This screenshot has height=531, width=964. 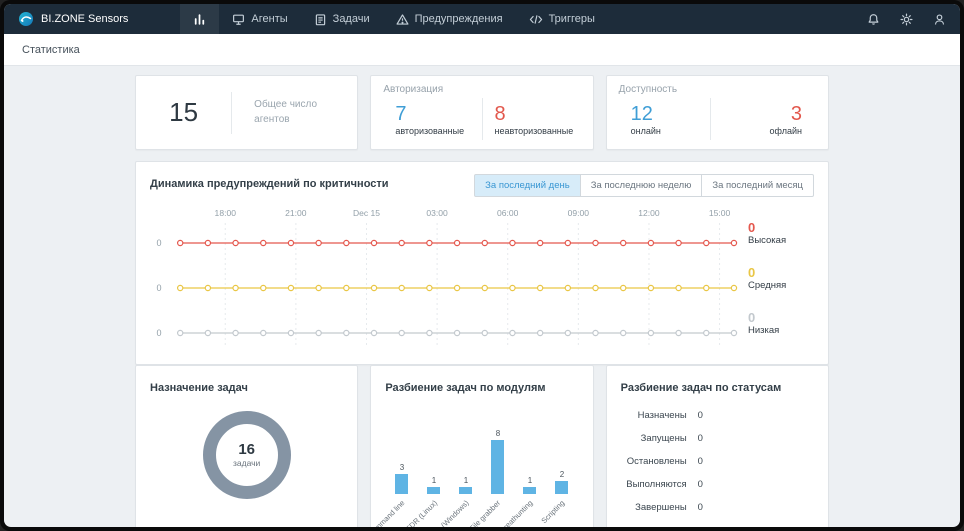 What do you see at coordinates (422, 501) in the screenshot?
I see `bar-2: 1 EDR (Linux)` at bounding box center [422, 501].